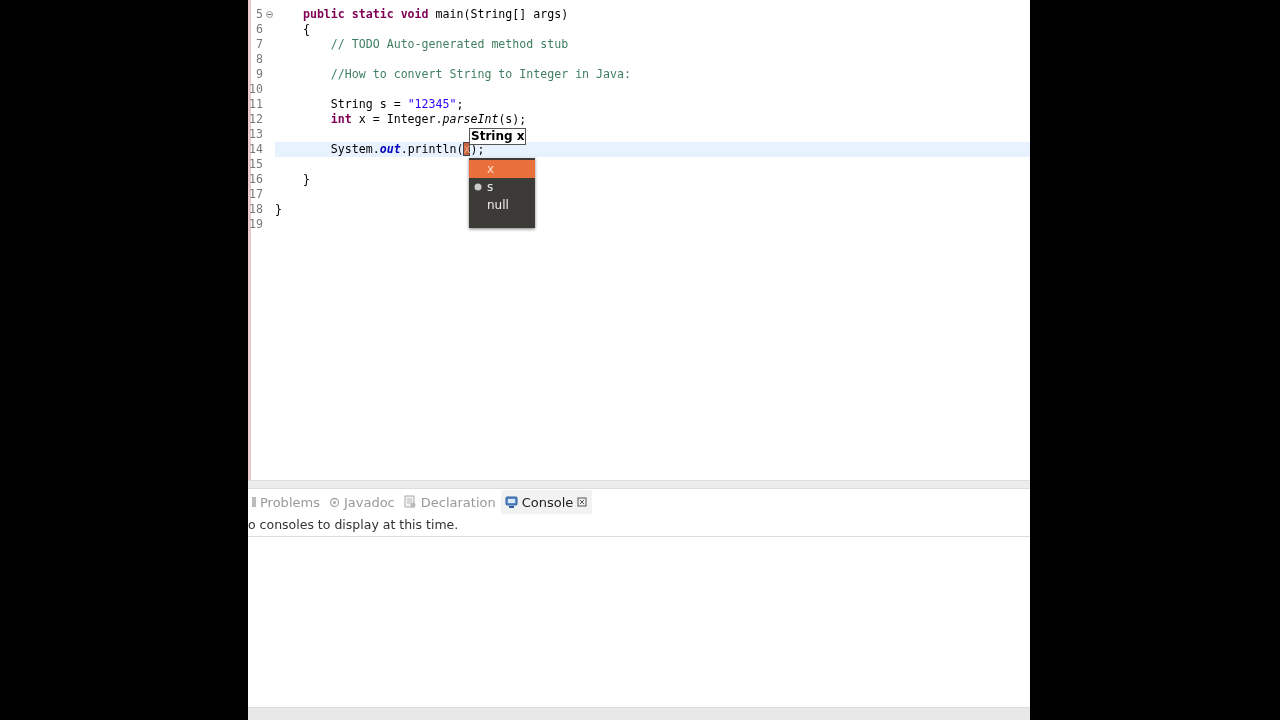 This screenshot has height=720, width=1280. I want to click on view-tab: Console, so click(546, 502).